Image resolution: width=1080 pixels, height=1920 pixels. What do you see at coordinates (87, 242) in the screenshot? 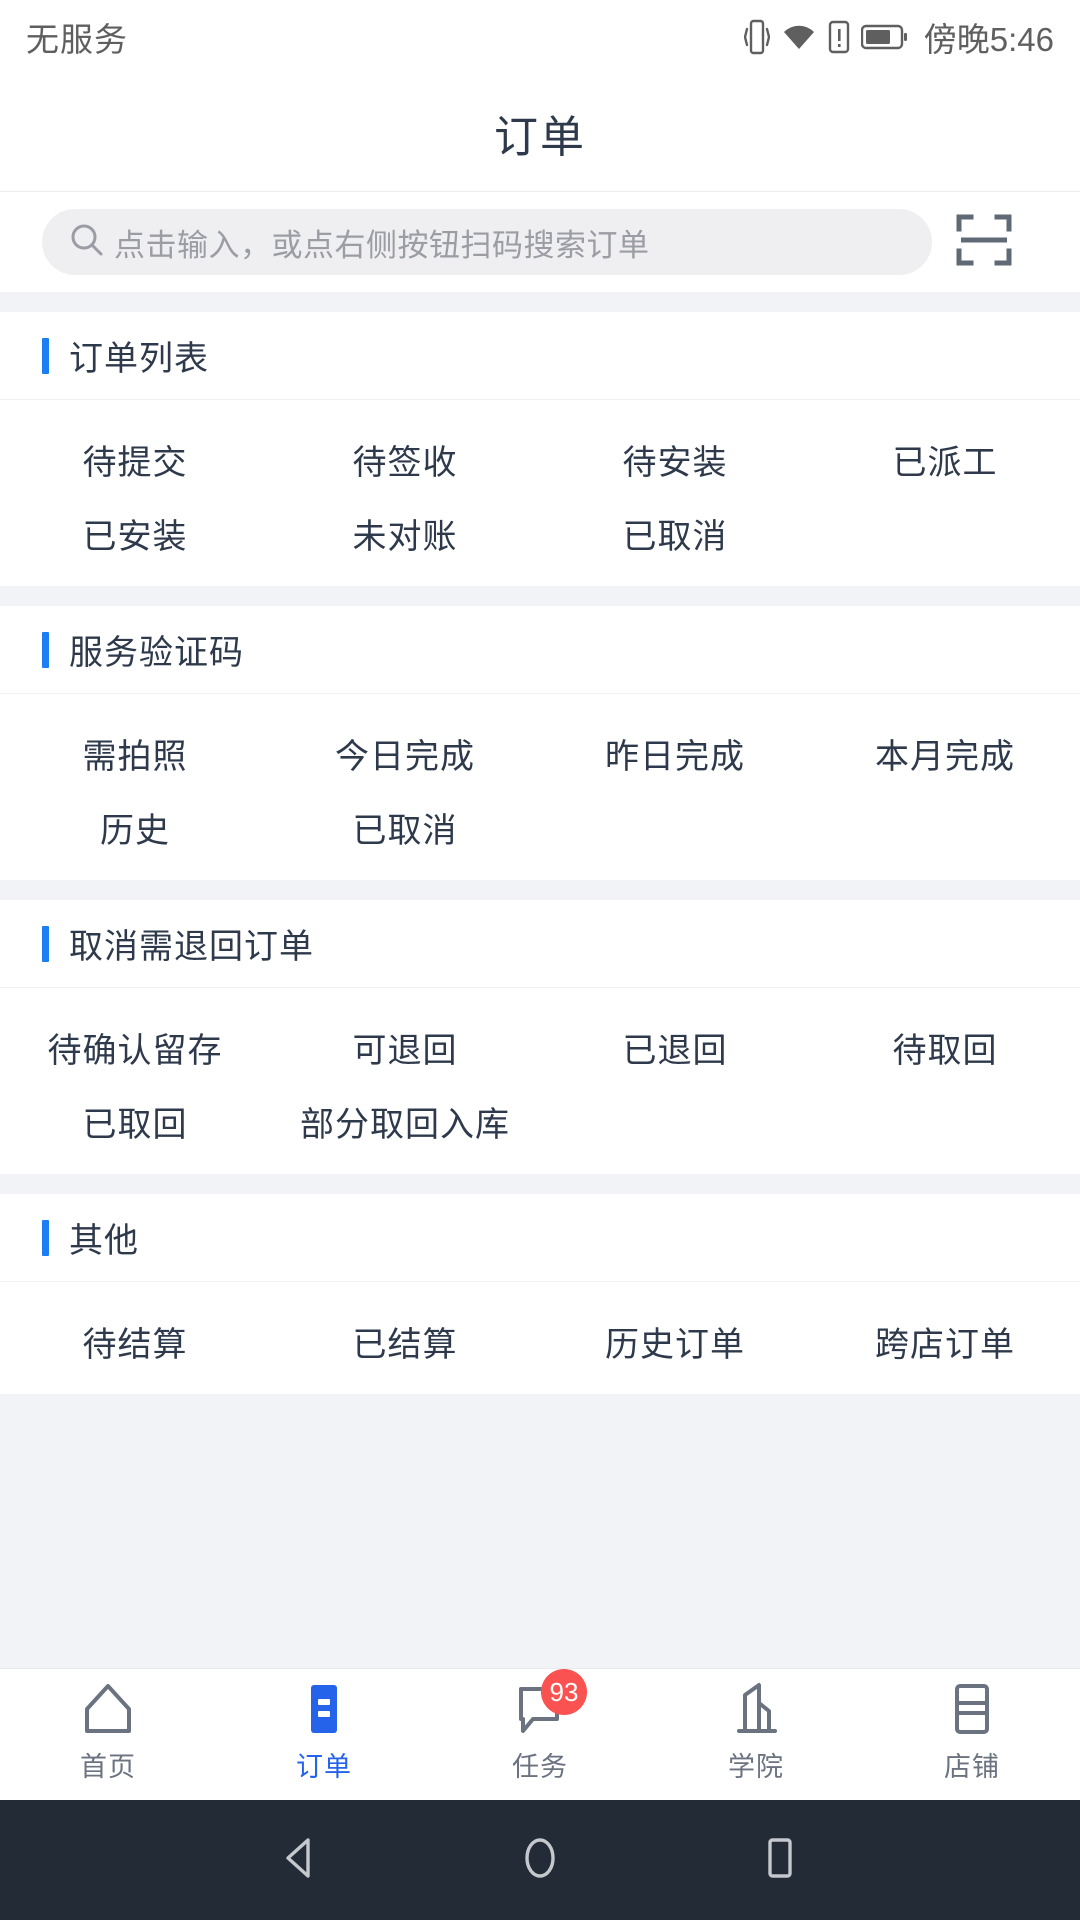
I see `search-icon` at bounding box center [87, 242].